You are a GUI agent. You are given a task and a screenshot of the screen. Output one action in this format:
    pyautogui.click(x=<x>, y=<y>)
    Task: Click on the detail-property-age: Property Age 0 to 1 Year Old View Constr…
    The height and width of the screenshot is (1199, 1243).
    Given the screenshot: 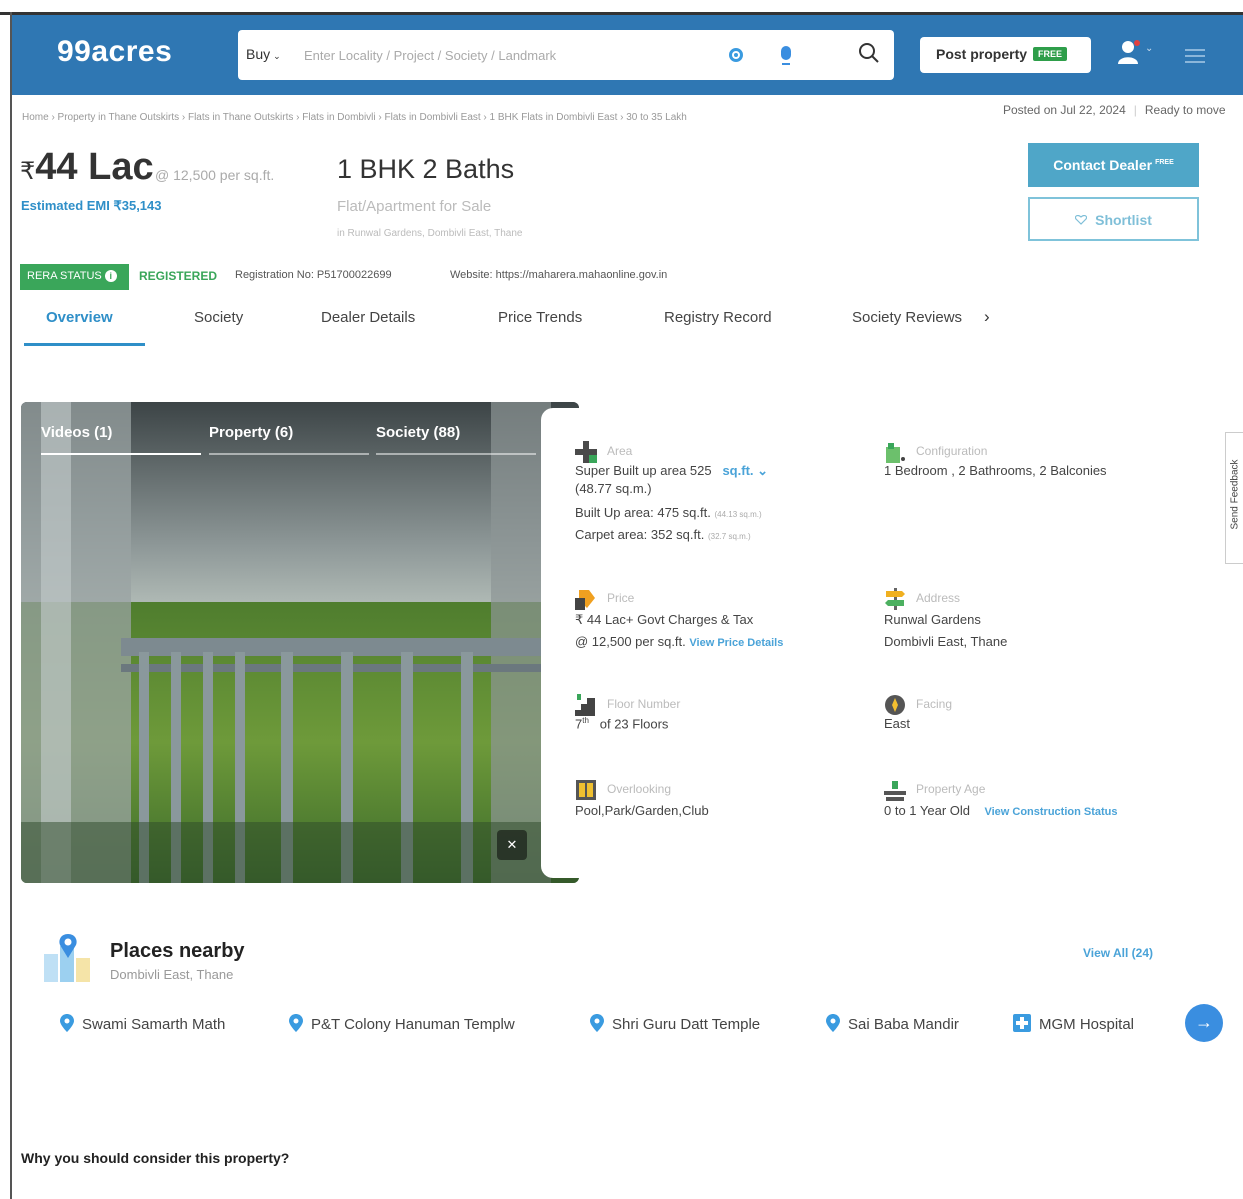 What is the action you would take?
    pyautogui.click(x=1049, y=804)
    